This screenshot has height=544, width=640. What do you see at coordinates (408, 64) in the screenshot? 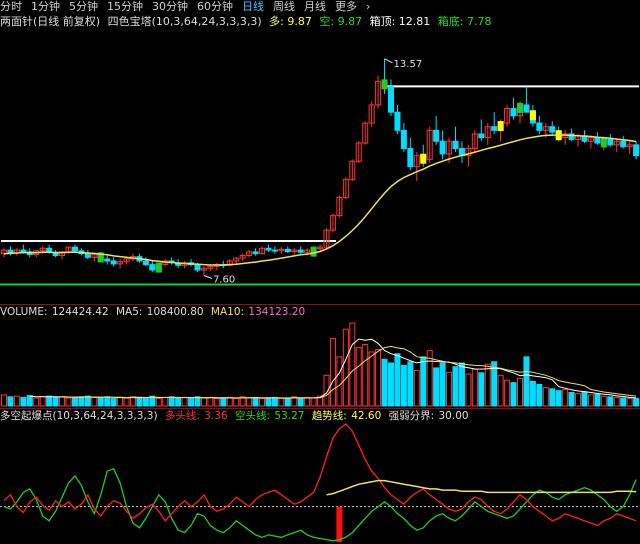
I see `high-price-label: 13.57` at bounding box center [408, 64].